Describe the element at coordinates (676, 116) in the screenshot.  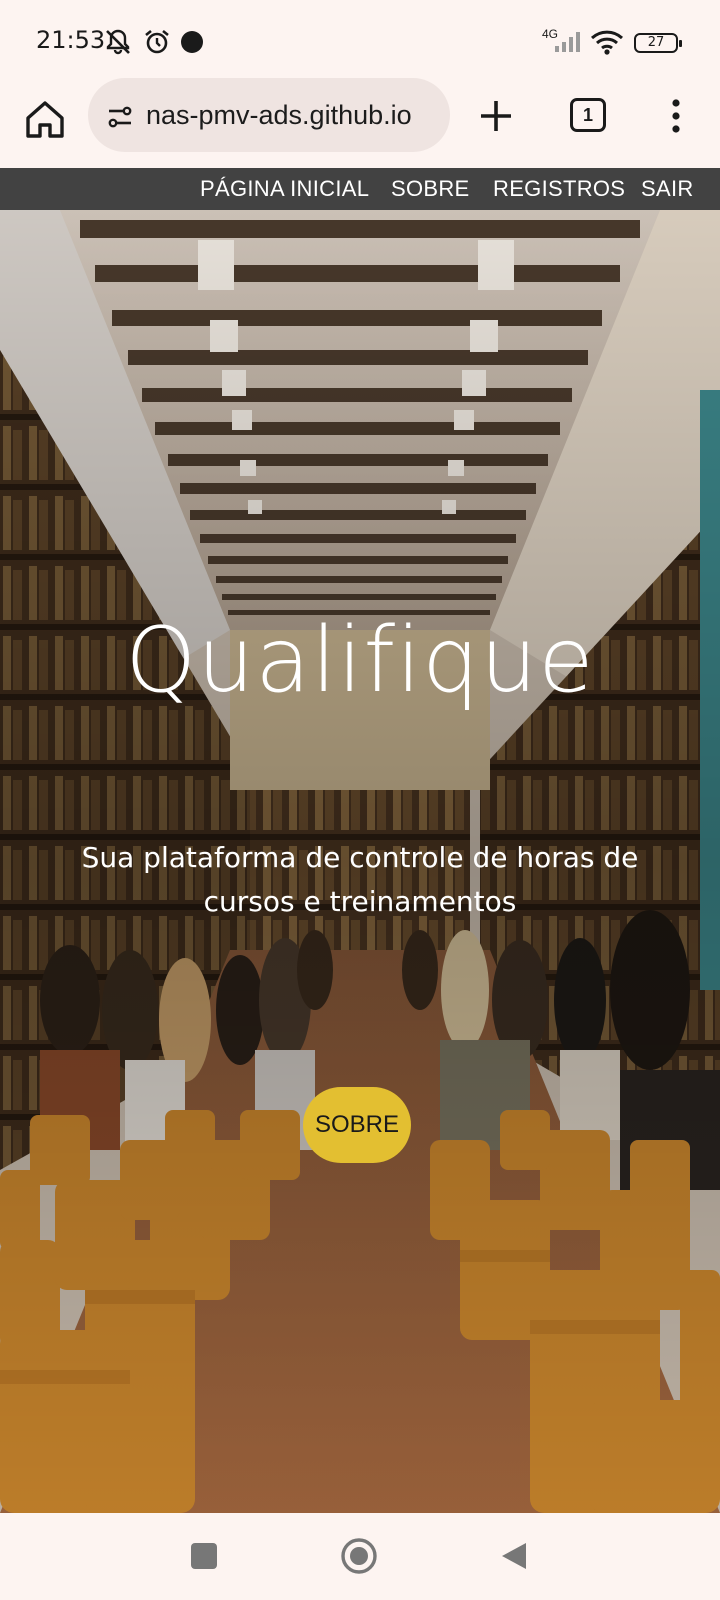
I see `more-vert-icon` at that location.